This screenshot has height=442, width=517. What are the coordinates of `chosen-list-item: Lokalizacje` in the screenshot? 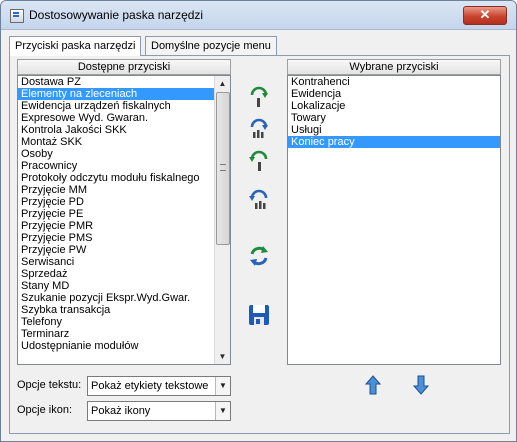 It's located at (394, 106).